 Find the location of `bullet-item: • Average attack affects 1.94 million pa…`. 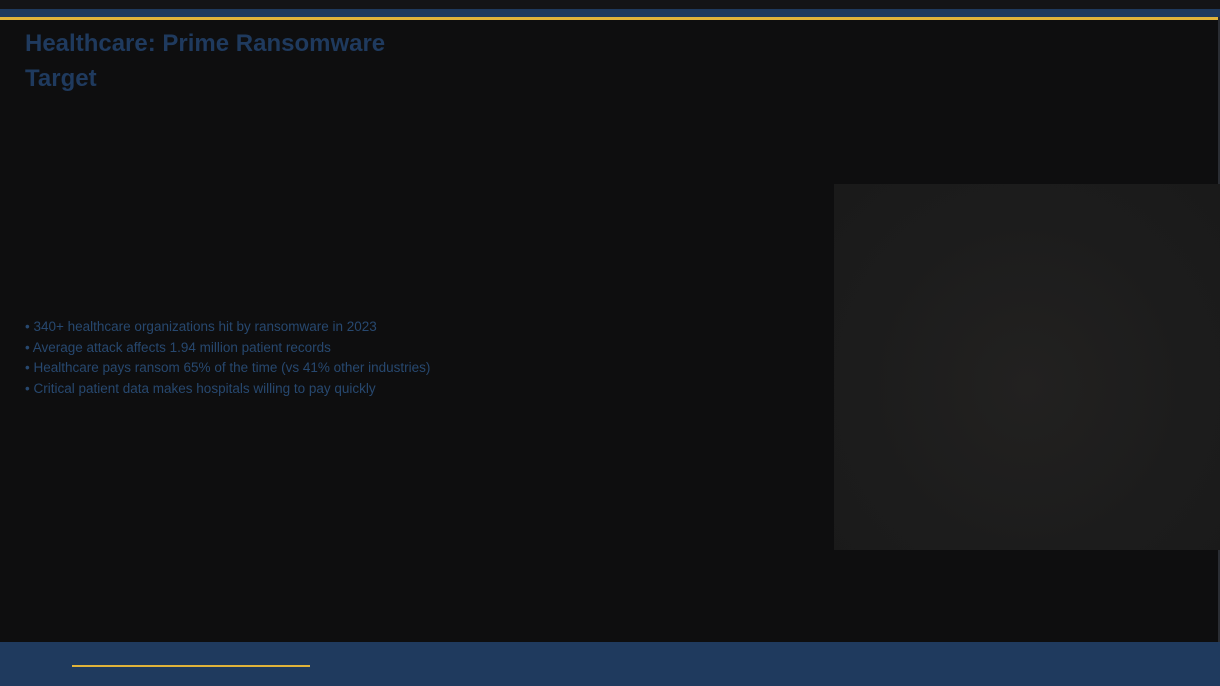

bullet-item: • Average attack affects 1.94 million pa… is located at coordinates (178, 347).